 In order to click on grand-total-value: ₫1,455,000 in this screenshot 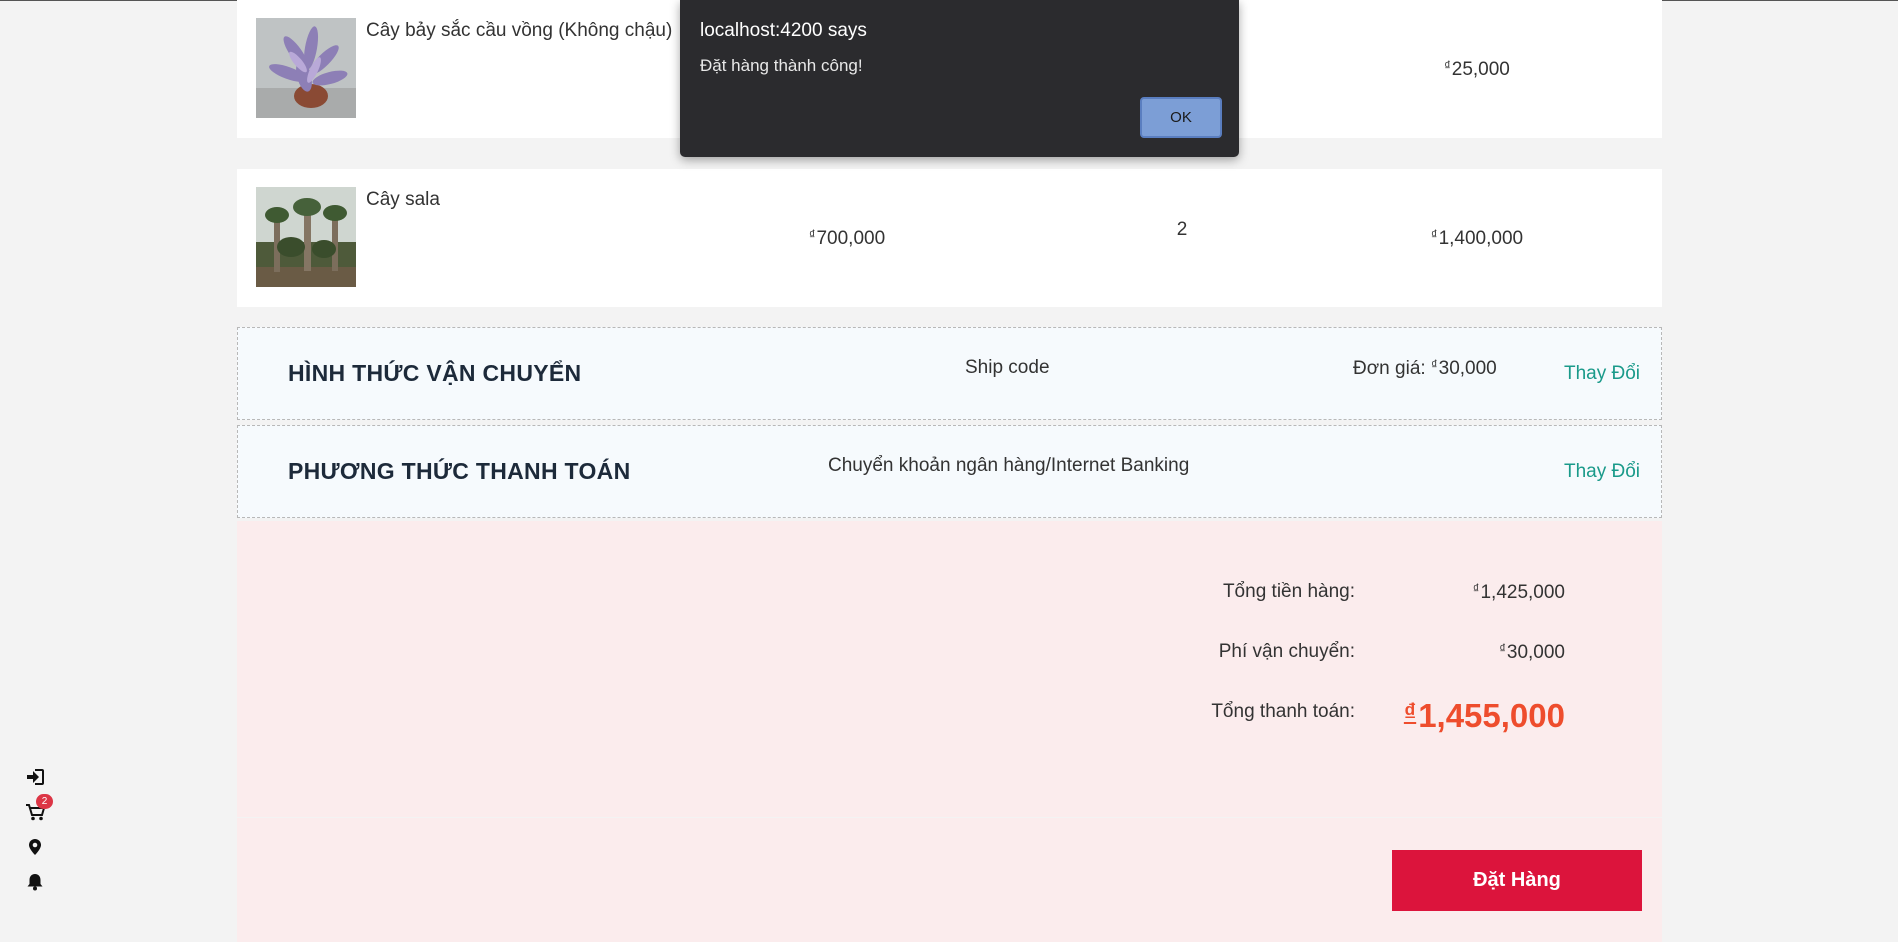, I will do `click(1484, 716)`.